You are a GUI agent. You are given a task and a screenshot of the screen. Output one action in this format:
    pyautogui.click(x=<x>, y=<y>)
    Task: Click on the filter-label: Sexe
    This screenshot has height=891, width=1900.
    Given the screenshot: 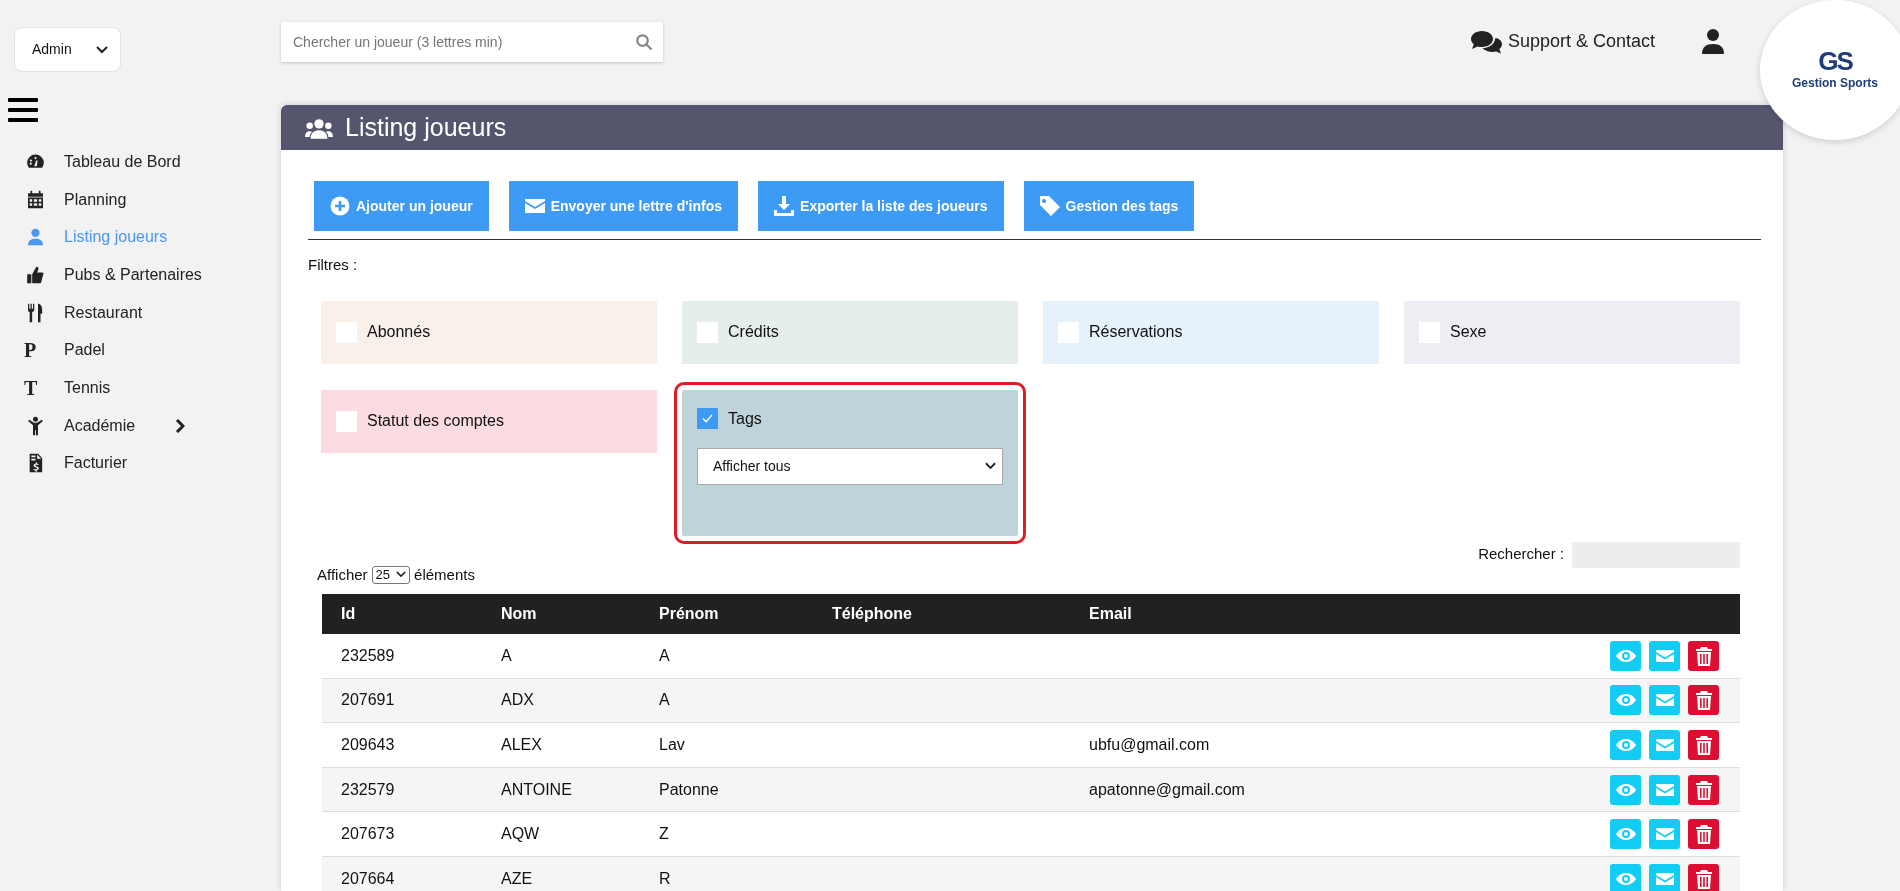 What is the action you would take?
    pyautogui.click(x=1468, y=332)
    